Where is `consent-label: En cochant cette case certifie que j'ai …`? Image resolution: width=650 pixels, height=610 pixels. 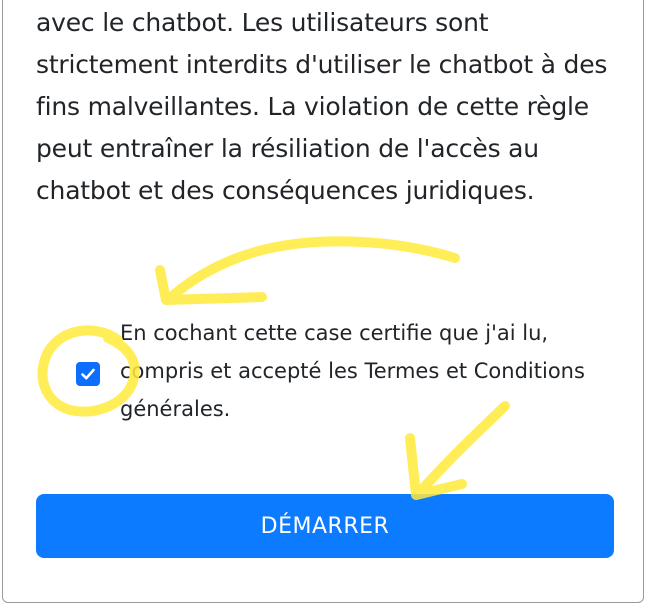 consent-label: En cochant cette case certifie que j'ai … is located at coordinates (360, 371).